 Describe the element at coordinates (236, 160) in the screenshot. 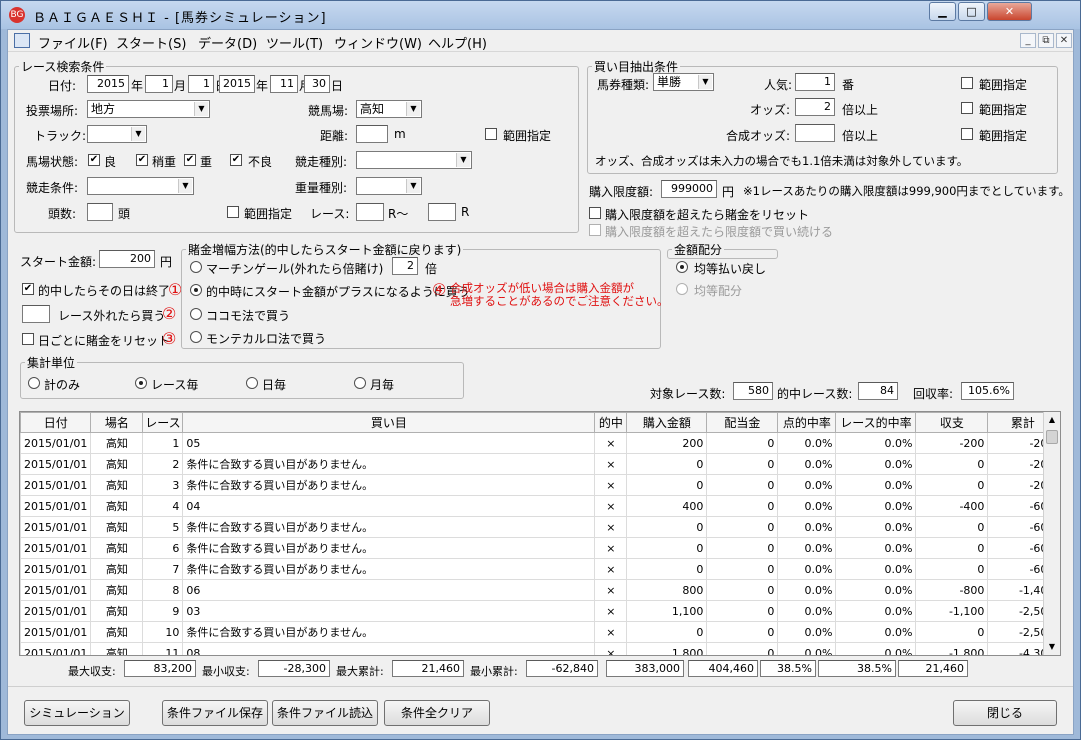

I see `cond-bad-checkbox: ✔` at that location.